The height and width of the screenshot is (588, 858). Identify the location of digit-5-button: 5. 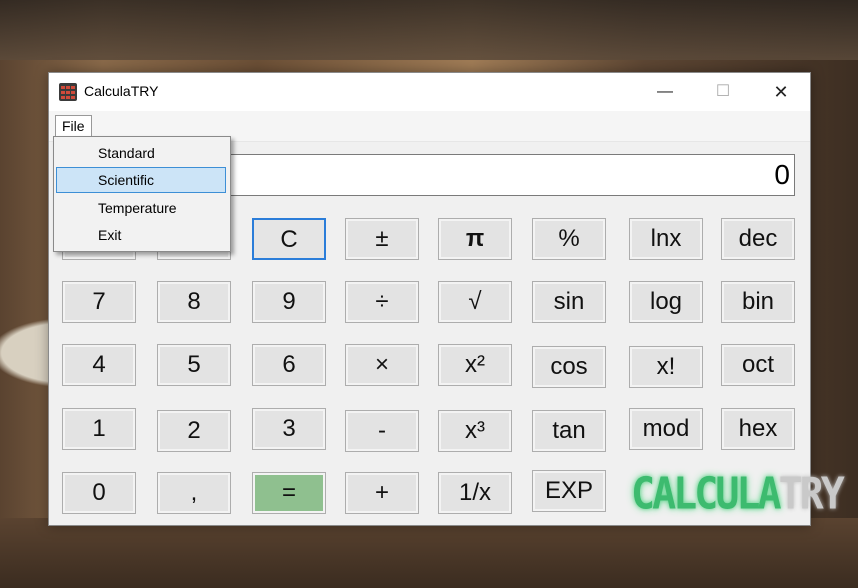
(194, 365).